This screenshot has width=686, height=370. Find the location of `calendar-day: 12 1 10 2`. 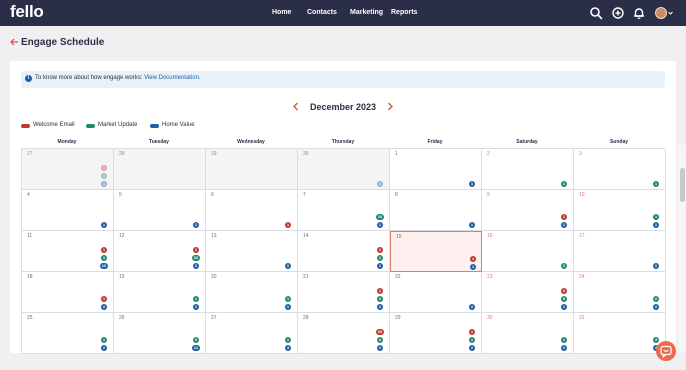

calendar-day: 12 1 10 2 is located at coordinates (160, 251).